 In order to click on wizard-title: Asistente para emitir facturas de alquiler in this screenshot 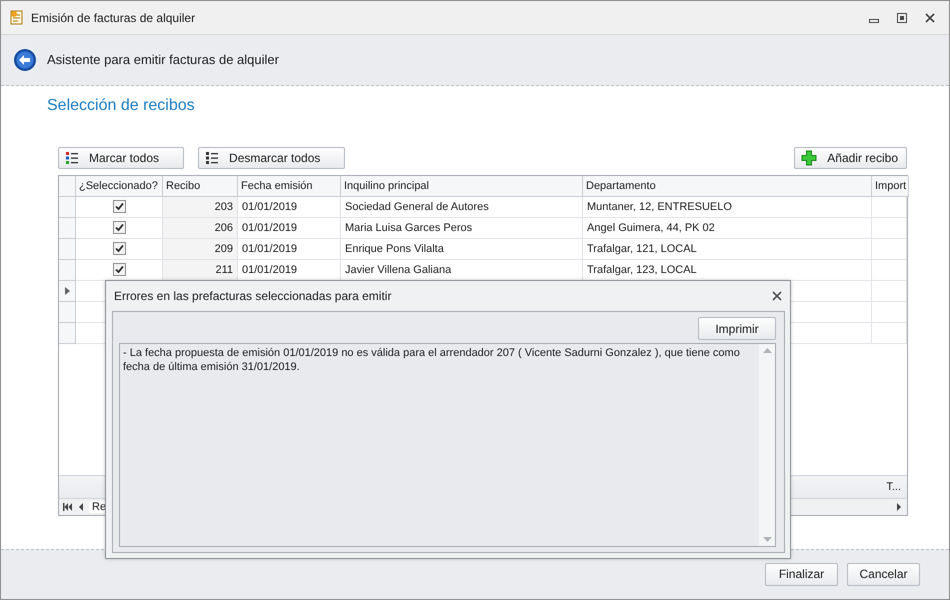, I will do `click(163, 60)`.